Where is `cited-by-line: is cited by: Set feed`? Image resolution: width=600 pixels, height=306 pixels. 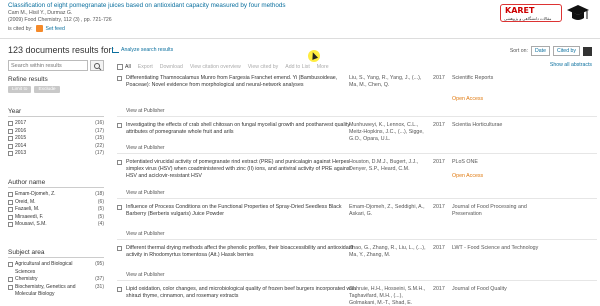
cited-by-line: is cited by: Set feed is located at coordinates (243, 28).